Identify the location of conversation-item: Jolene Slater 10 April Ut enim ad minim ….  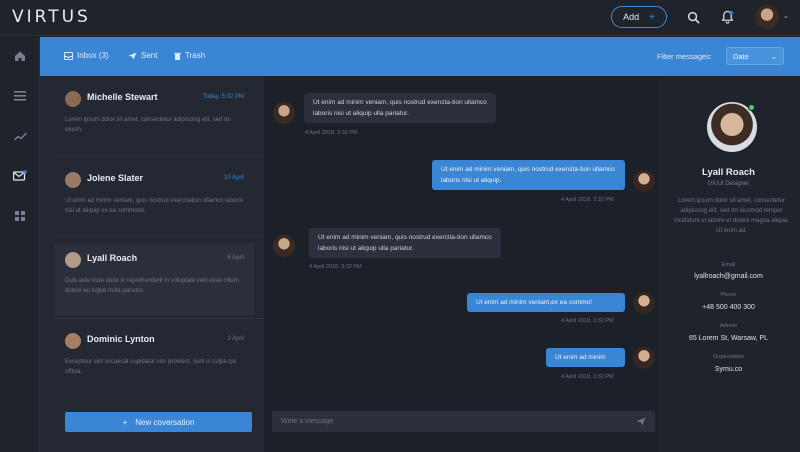
(154, 199).